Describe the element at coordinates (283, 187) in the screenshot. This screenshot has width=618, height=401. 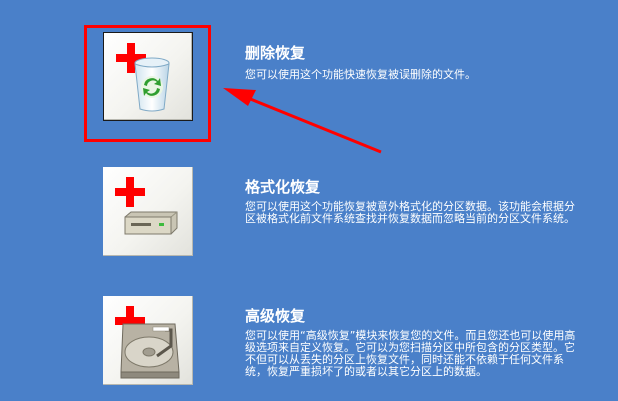
I see `format-recovery-title: 格式化恢复` at that location.